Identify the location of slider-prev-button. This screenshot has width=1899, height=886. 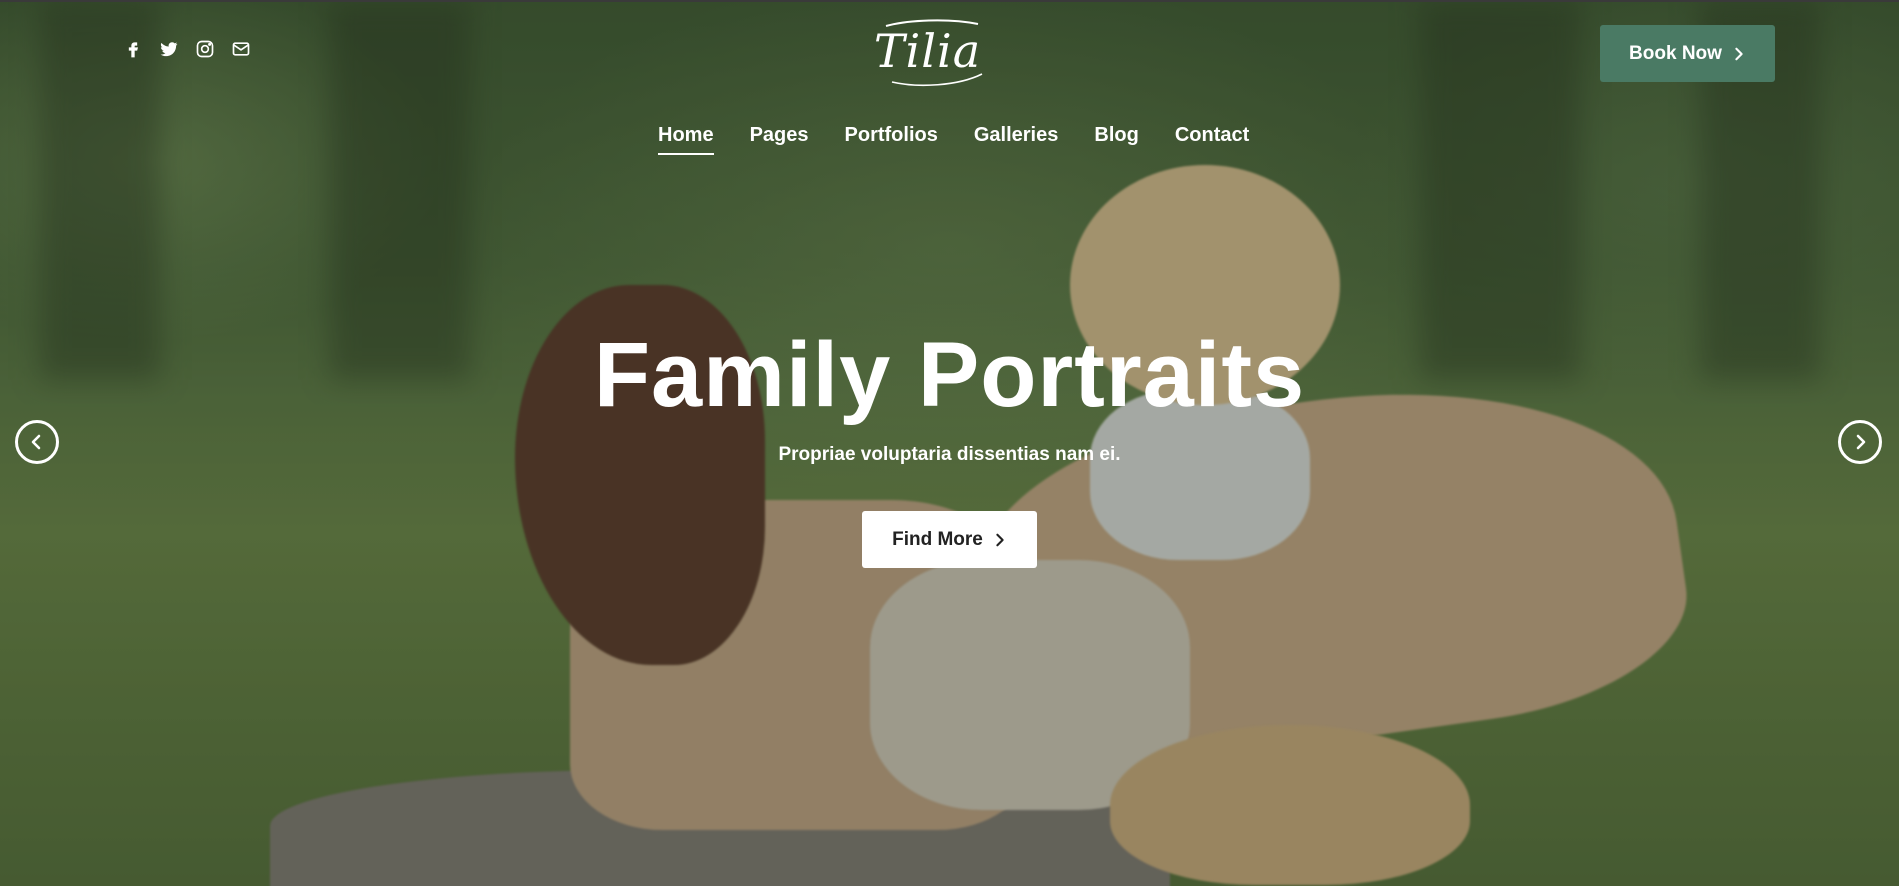
(37, 442).